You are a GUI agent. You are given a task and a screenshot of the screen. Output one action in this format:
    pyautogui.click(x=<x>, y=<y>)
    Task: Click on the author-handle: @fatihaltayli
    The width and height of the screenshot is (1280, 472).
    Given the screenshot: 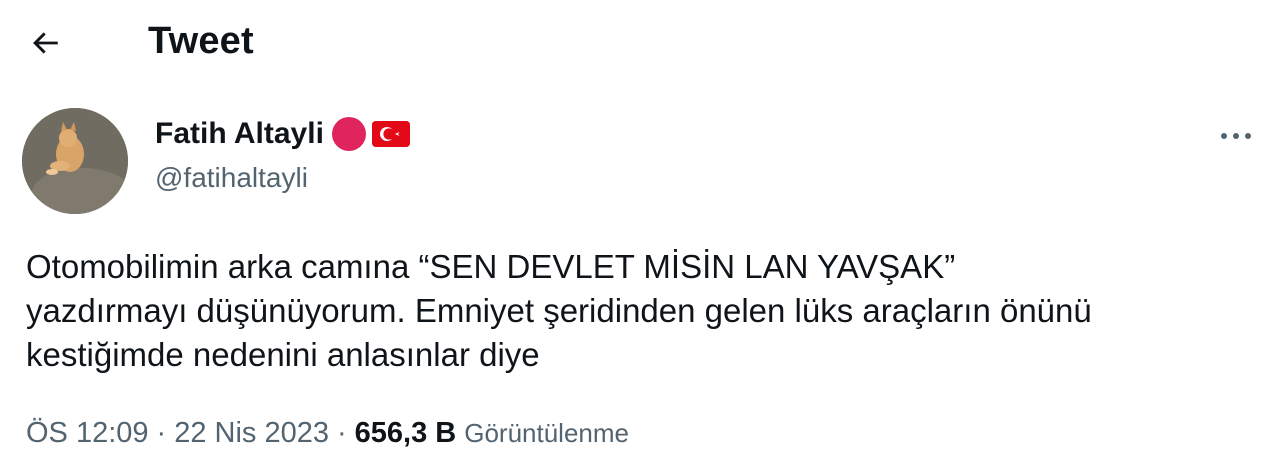 What is the action you would take?
    pyautogui.click(x=231, y=178)
    